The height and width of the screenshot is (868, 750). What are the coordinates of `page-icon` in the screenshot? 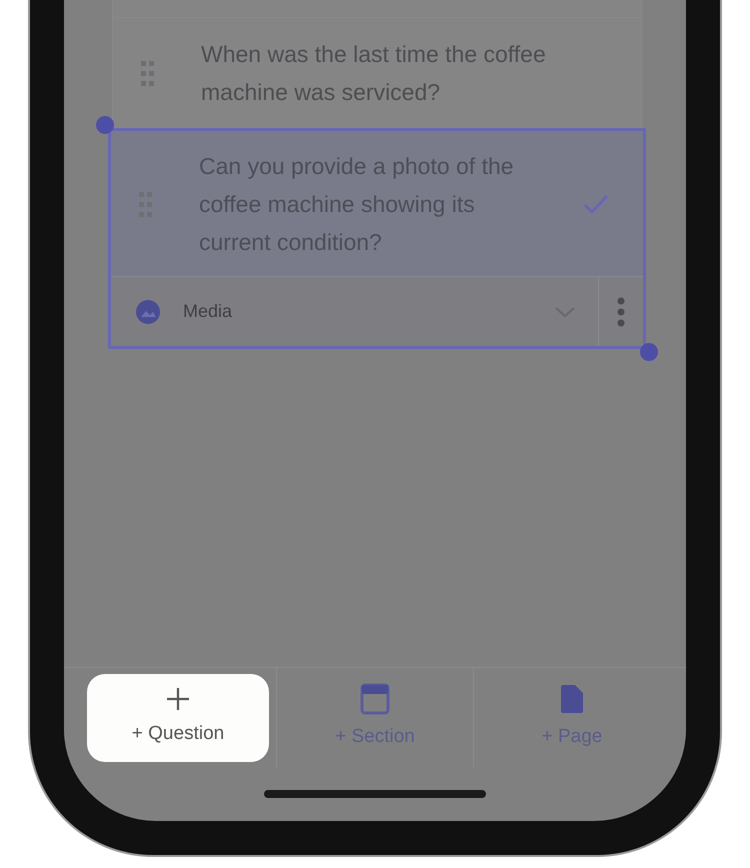 It's located at (572, 699).